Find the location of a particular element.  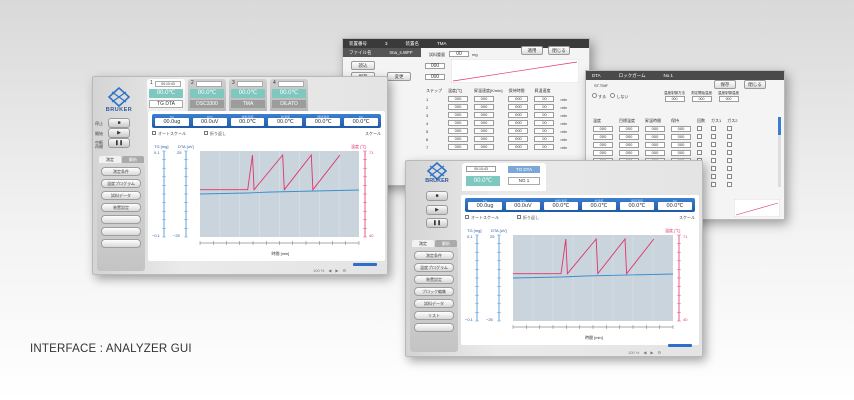

device-tab-2: 2 00.0℃ DSC3300 is located at coordinates (207, 95).